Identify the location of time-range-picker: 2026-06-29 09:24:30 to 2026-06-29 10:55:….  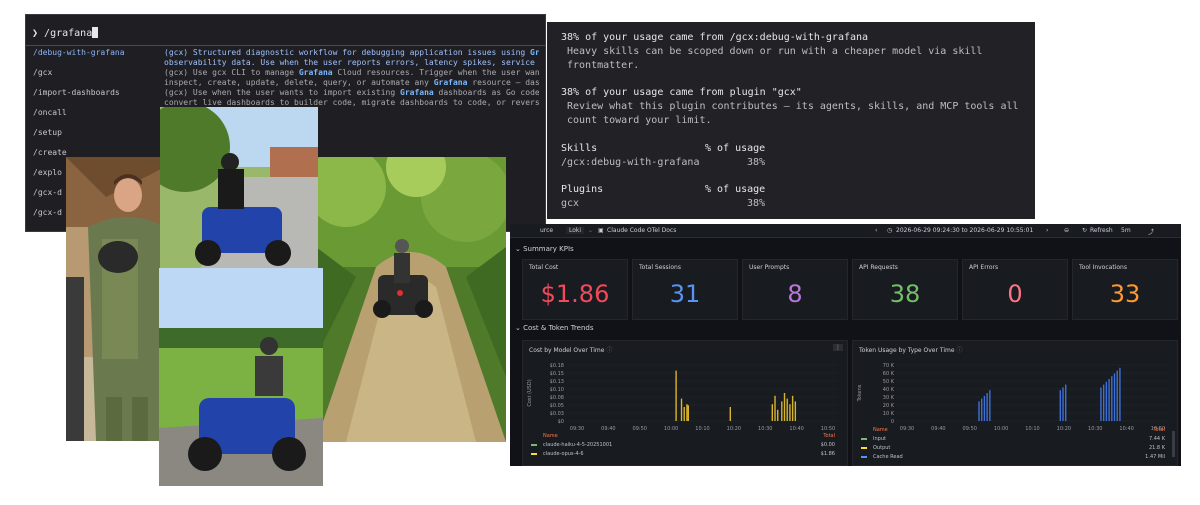
(964, 230).